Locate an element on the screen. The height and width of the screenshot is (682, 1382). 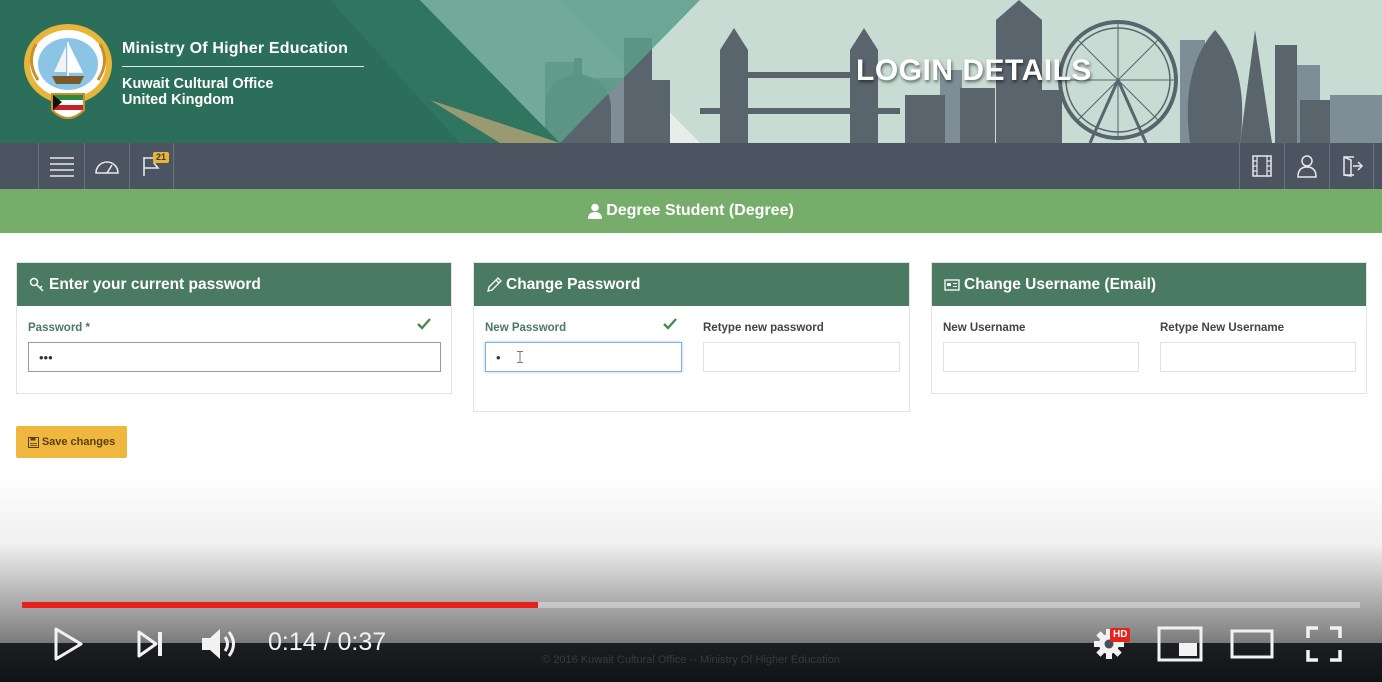
media-button is located at coordinates (1261, 166).